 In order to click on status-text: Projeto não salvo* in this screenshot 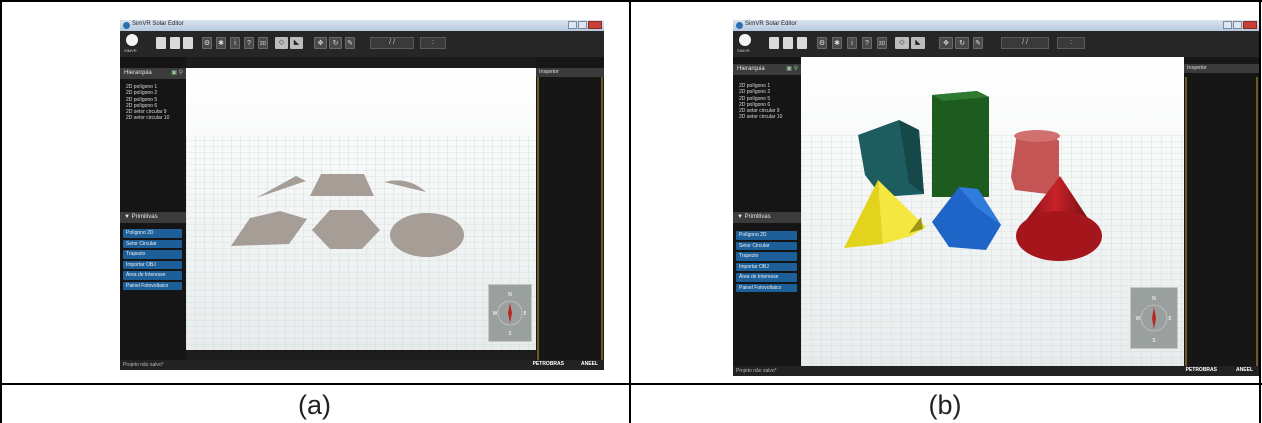, I will do `click(143, 365)`.